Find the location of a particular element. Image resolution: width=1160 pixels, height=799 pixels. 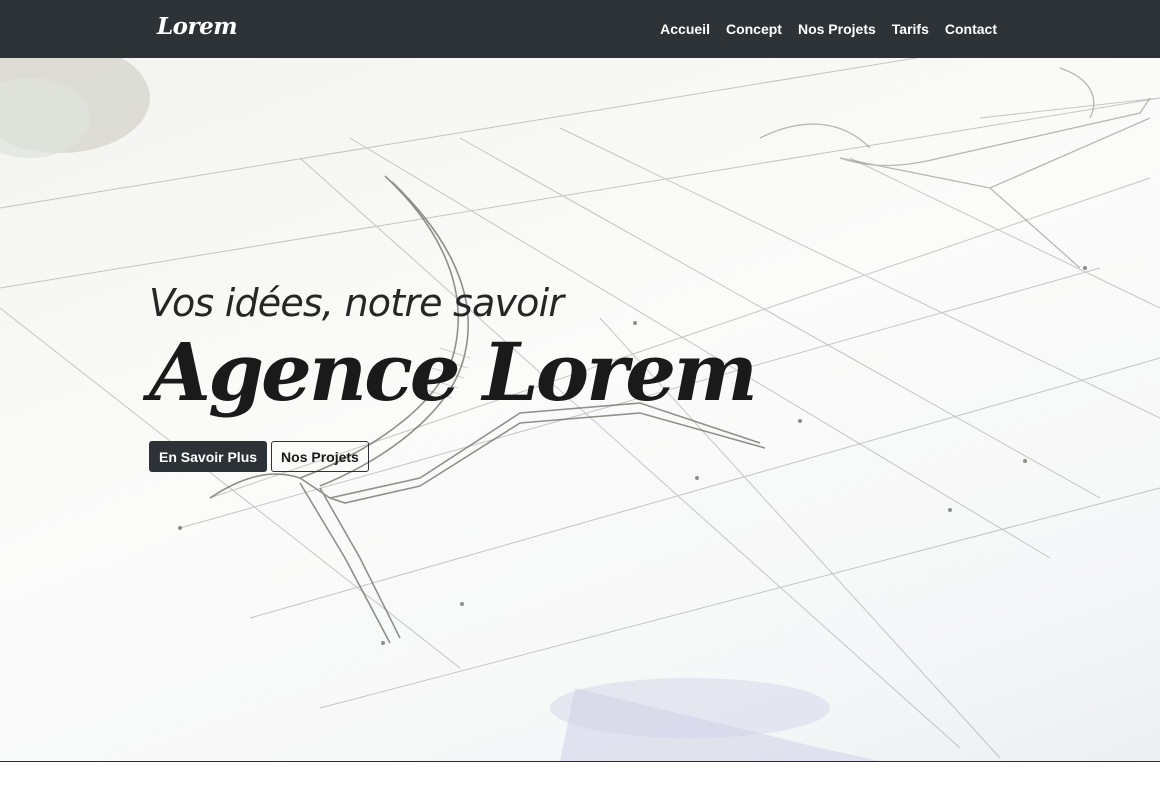

nav-link-tarifs: Tarifs is located at coordinates (910, 29).